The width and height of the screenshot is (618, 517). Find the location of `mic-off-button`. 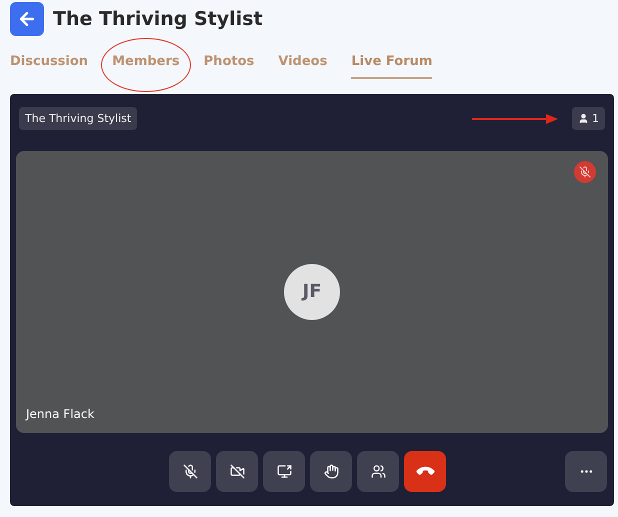

mic-off-button is located at coordinates (190, 471).